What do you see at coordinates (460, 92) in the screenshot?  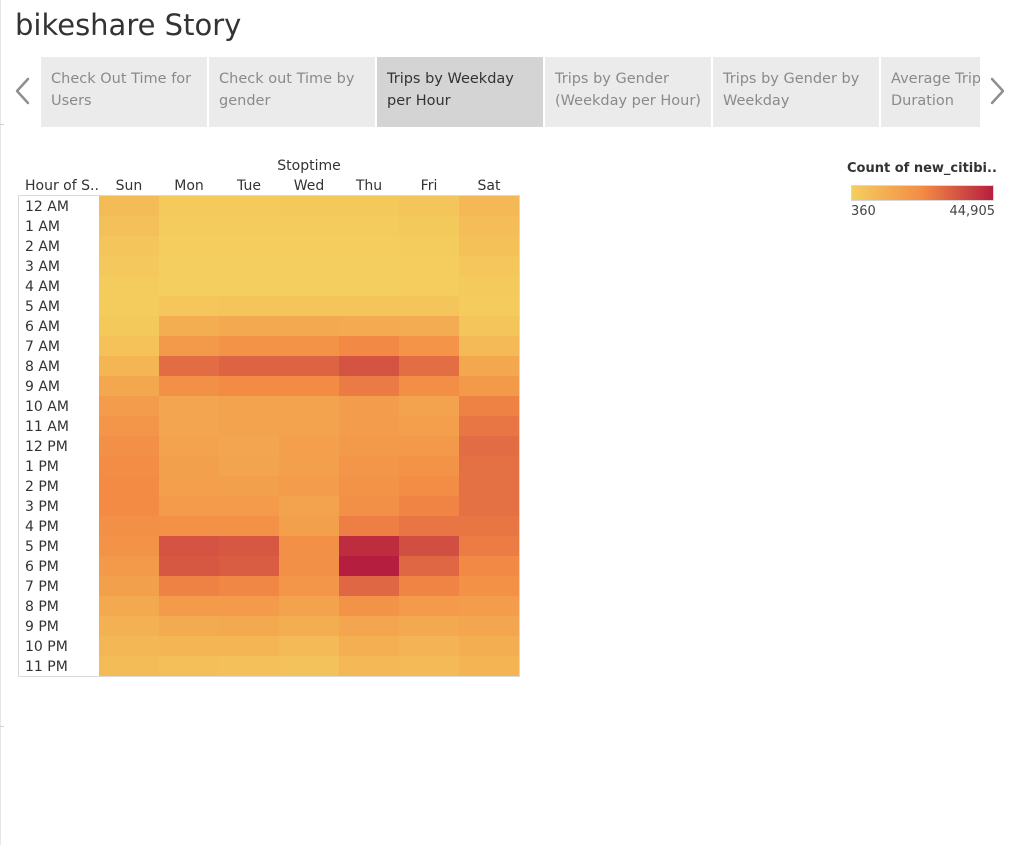 I see `tab-trips-by-weekday-per-hour: Trips by Weekday per Hour` at bounding box center [460, 92].